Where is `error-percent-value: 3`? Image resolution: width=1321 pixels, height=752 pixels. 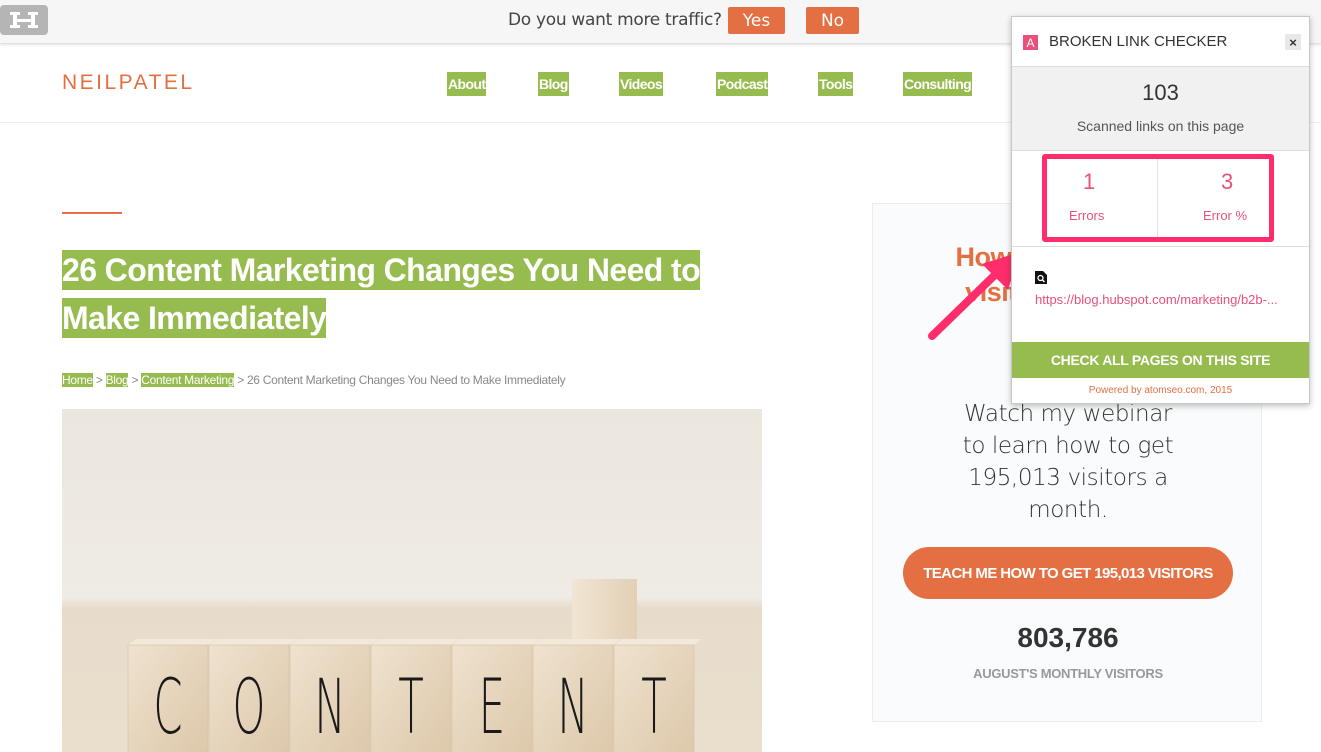 error-percent-value: 3 is located at coordinates (1227, 181).